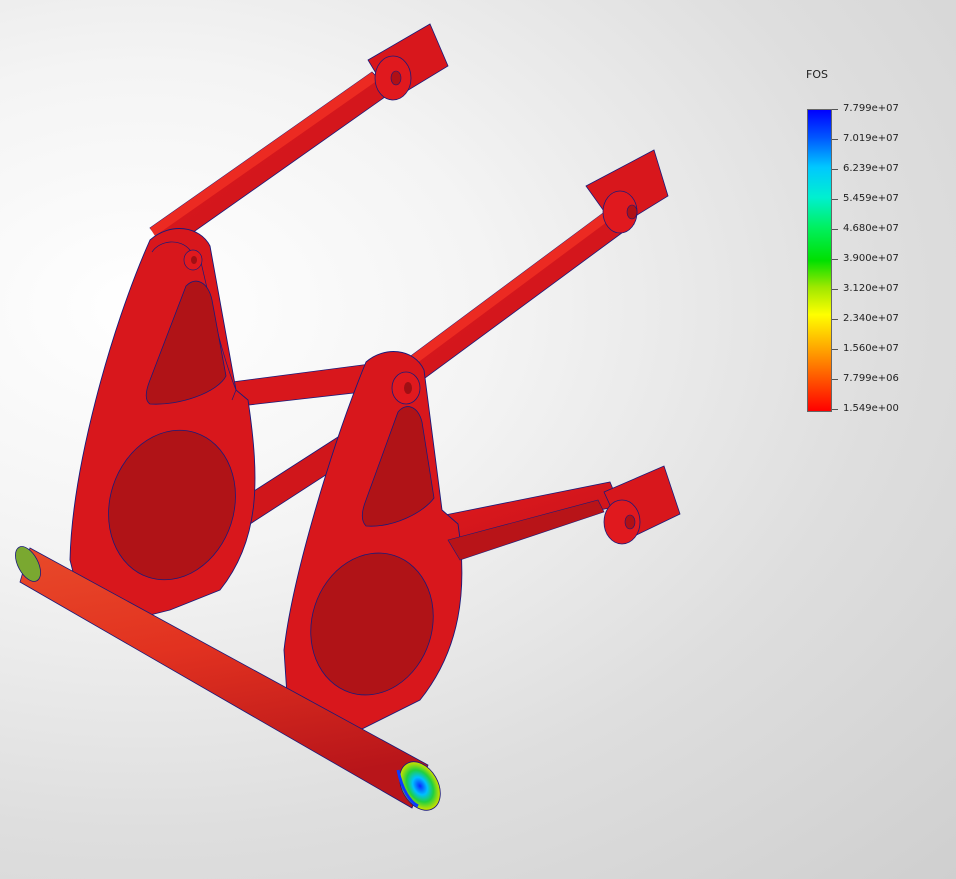 This screenshot has height=879, width=956. I want to click on legend-tick-label: 5.459e+07, so click(871, 198).